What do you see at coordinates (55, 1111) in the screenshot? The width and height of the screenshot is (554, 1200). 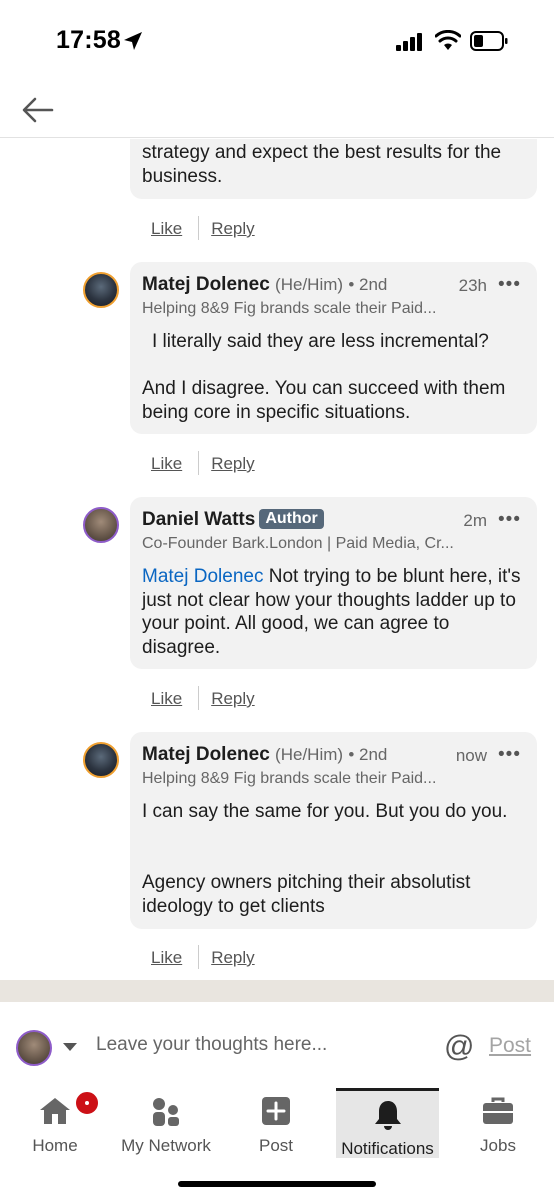 I see `home-icon` at bounding box center [55, 1111].